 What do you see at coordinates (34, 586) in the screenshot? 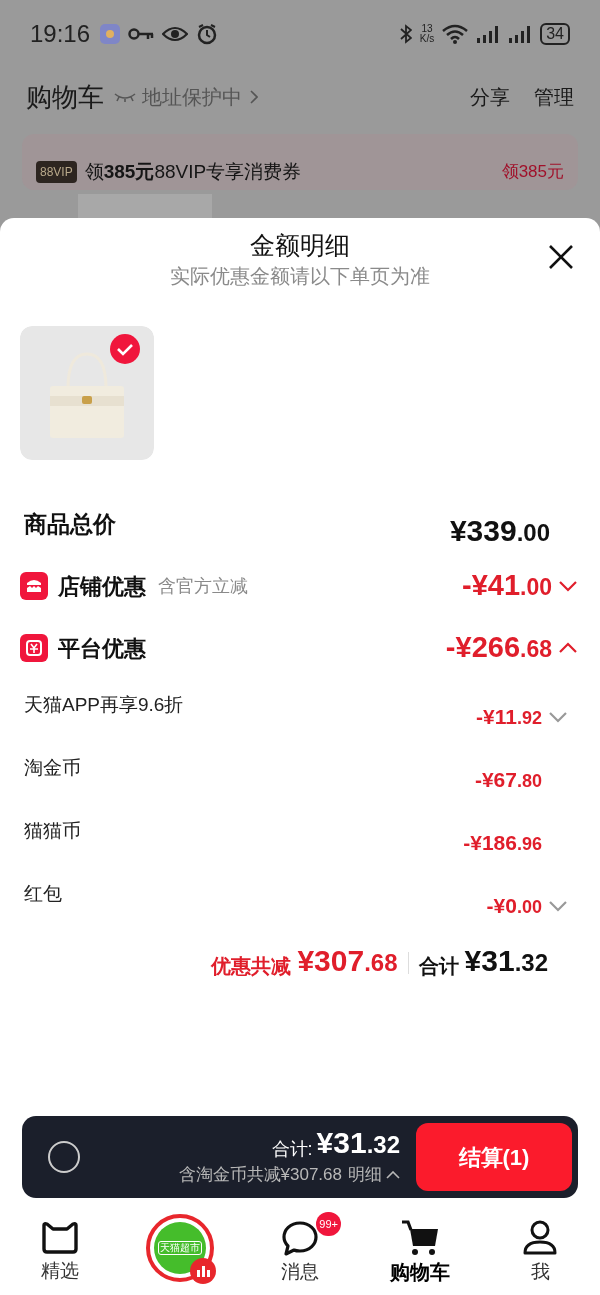
I see `shop-icon` at bounding box center [34, 586].